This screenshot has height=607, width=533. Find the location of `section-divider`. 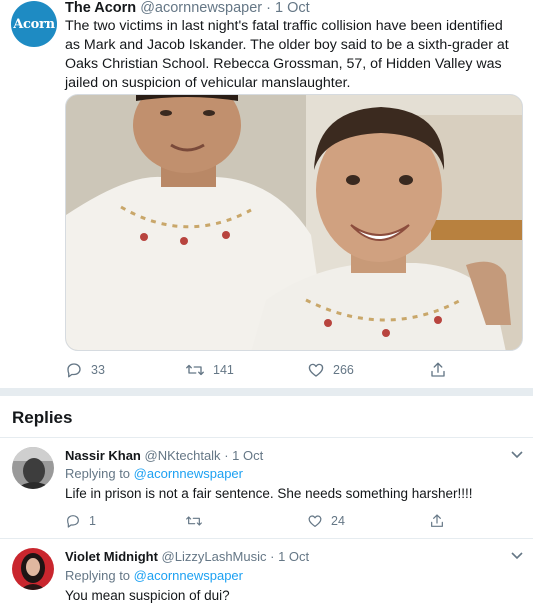

section-divider is located at coordinates (266, 392).